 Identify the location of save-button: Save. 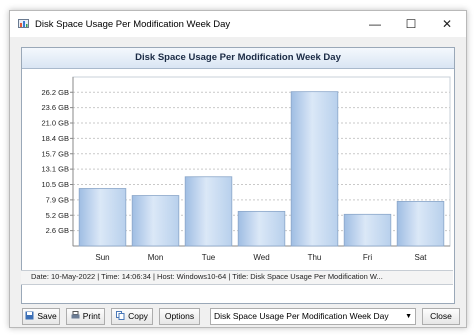
(41, 316).